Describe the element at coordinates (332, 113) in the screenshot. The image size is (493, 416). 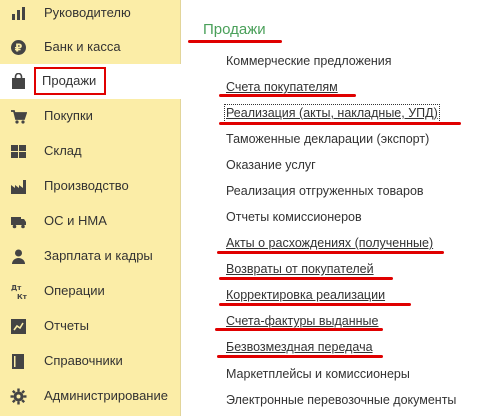
I see `command-realizatsiya: Реализация (акты, накладные, УПД)` at that location.